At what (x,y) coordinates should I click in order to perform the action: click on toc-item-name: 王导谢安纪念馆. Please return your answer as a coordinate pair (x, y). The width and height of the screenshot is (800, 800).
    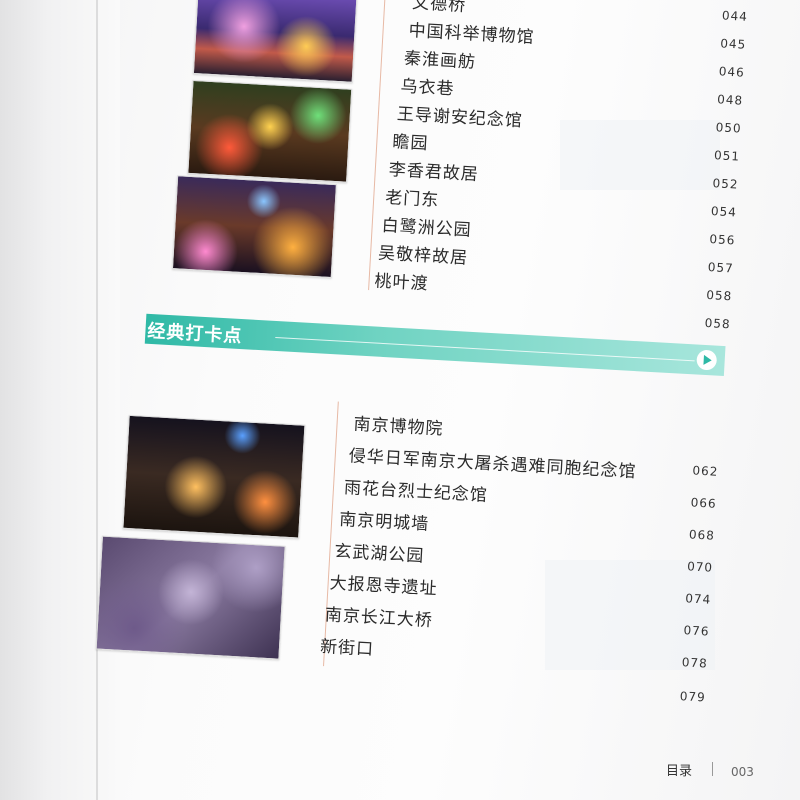
    Looking at the image, I should click on (459, 115).